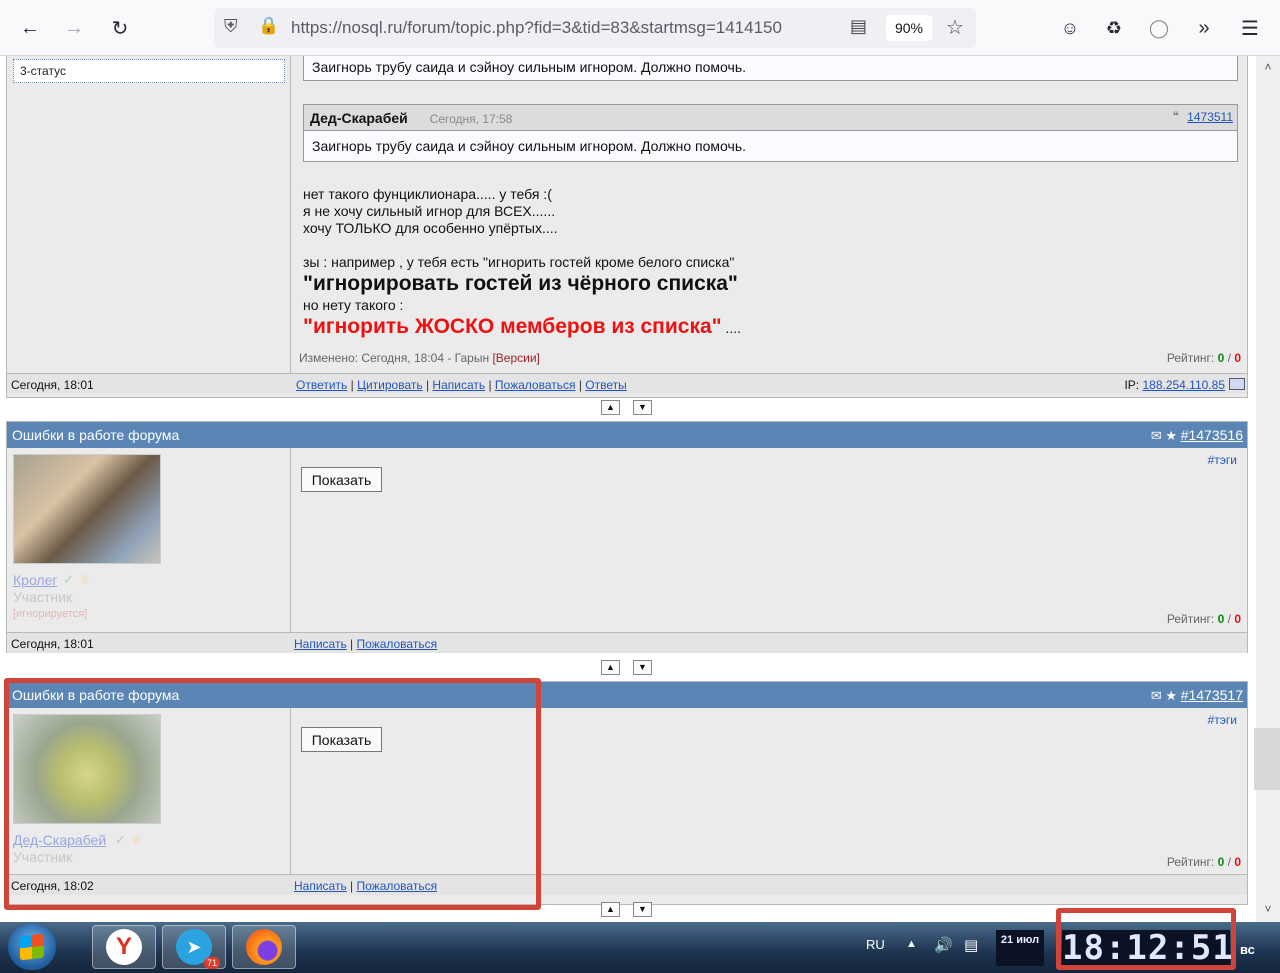 This screenshot has height=973, width=1280. I want to click on message-line: но нету такого :, so click(353, 305).